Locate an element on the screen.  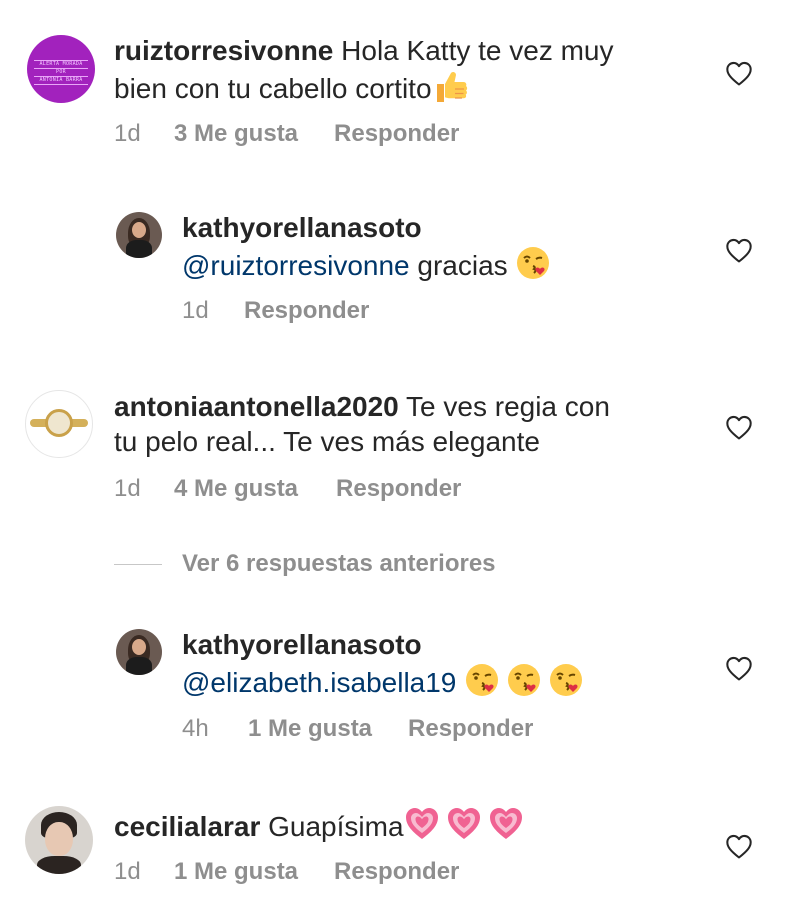
divider-line is located at coordinates (138, 564).